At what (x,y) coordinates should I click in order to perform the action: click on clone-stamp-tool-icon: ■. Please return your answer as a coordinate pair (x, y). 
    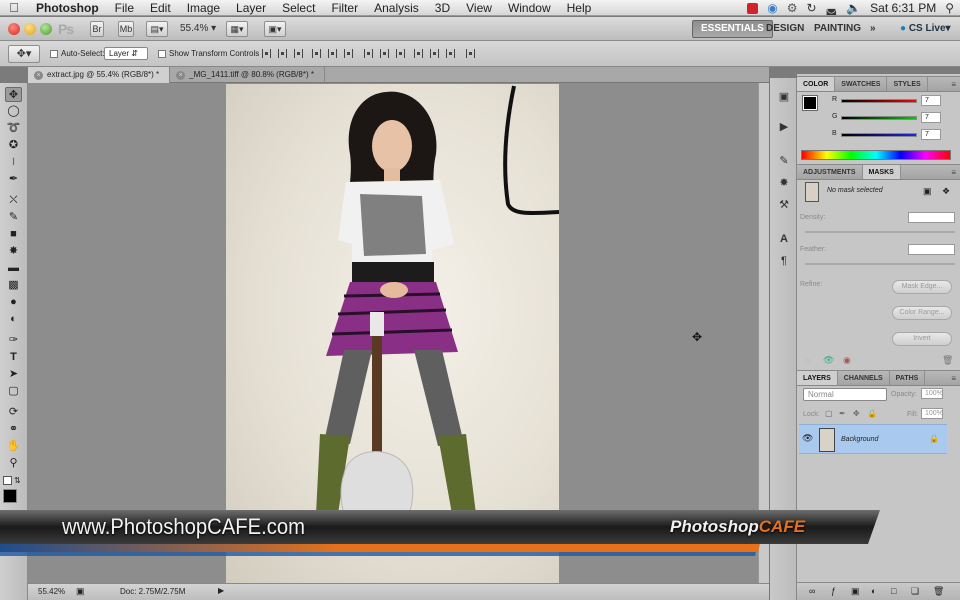
    Looking at the image, I should click on (13, 234).